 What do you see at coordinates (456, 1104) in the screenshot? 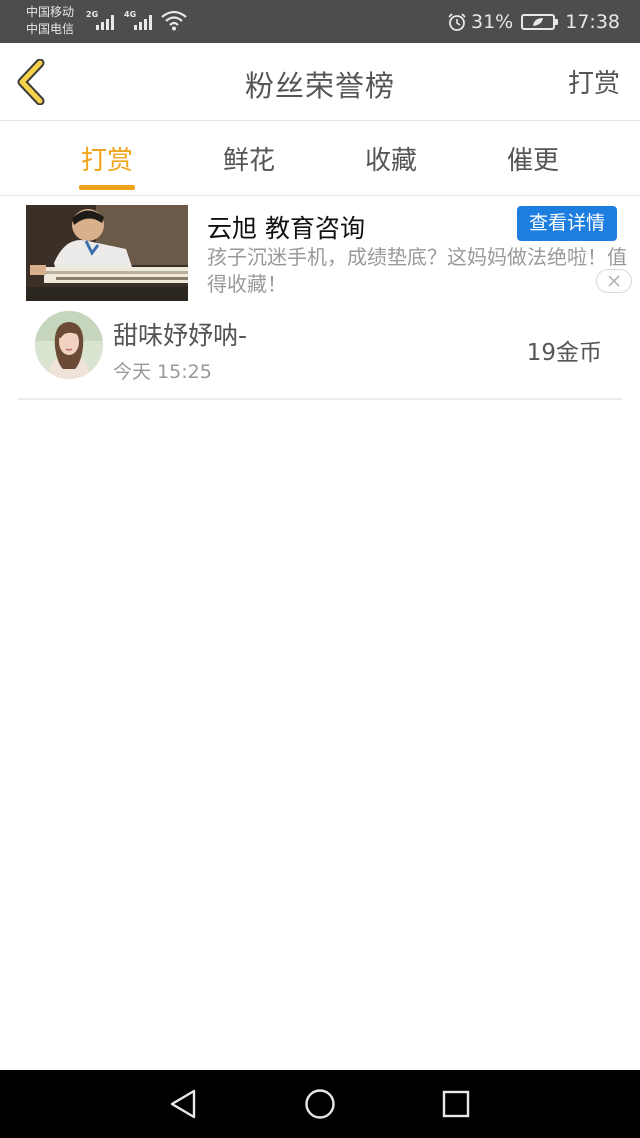
I see `square-recents-icon` at bounding box center [456, 1104].